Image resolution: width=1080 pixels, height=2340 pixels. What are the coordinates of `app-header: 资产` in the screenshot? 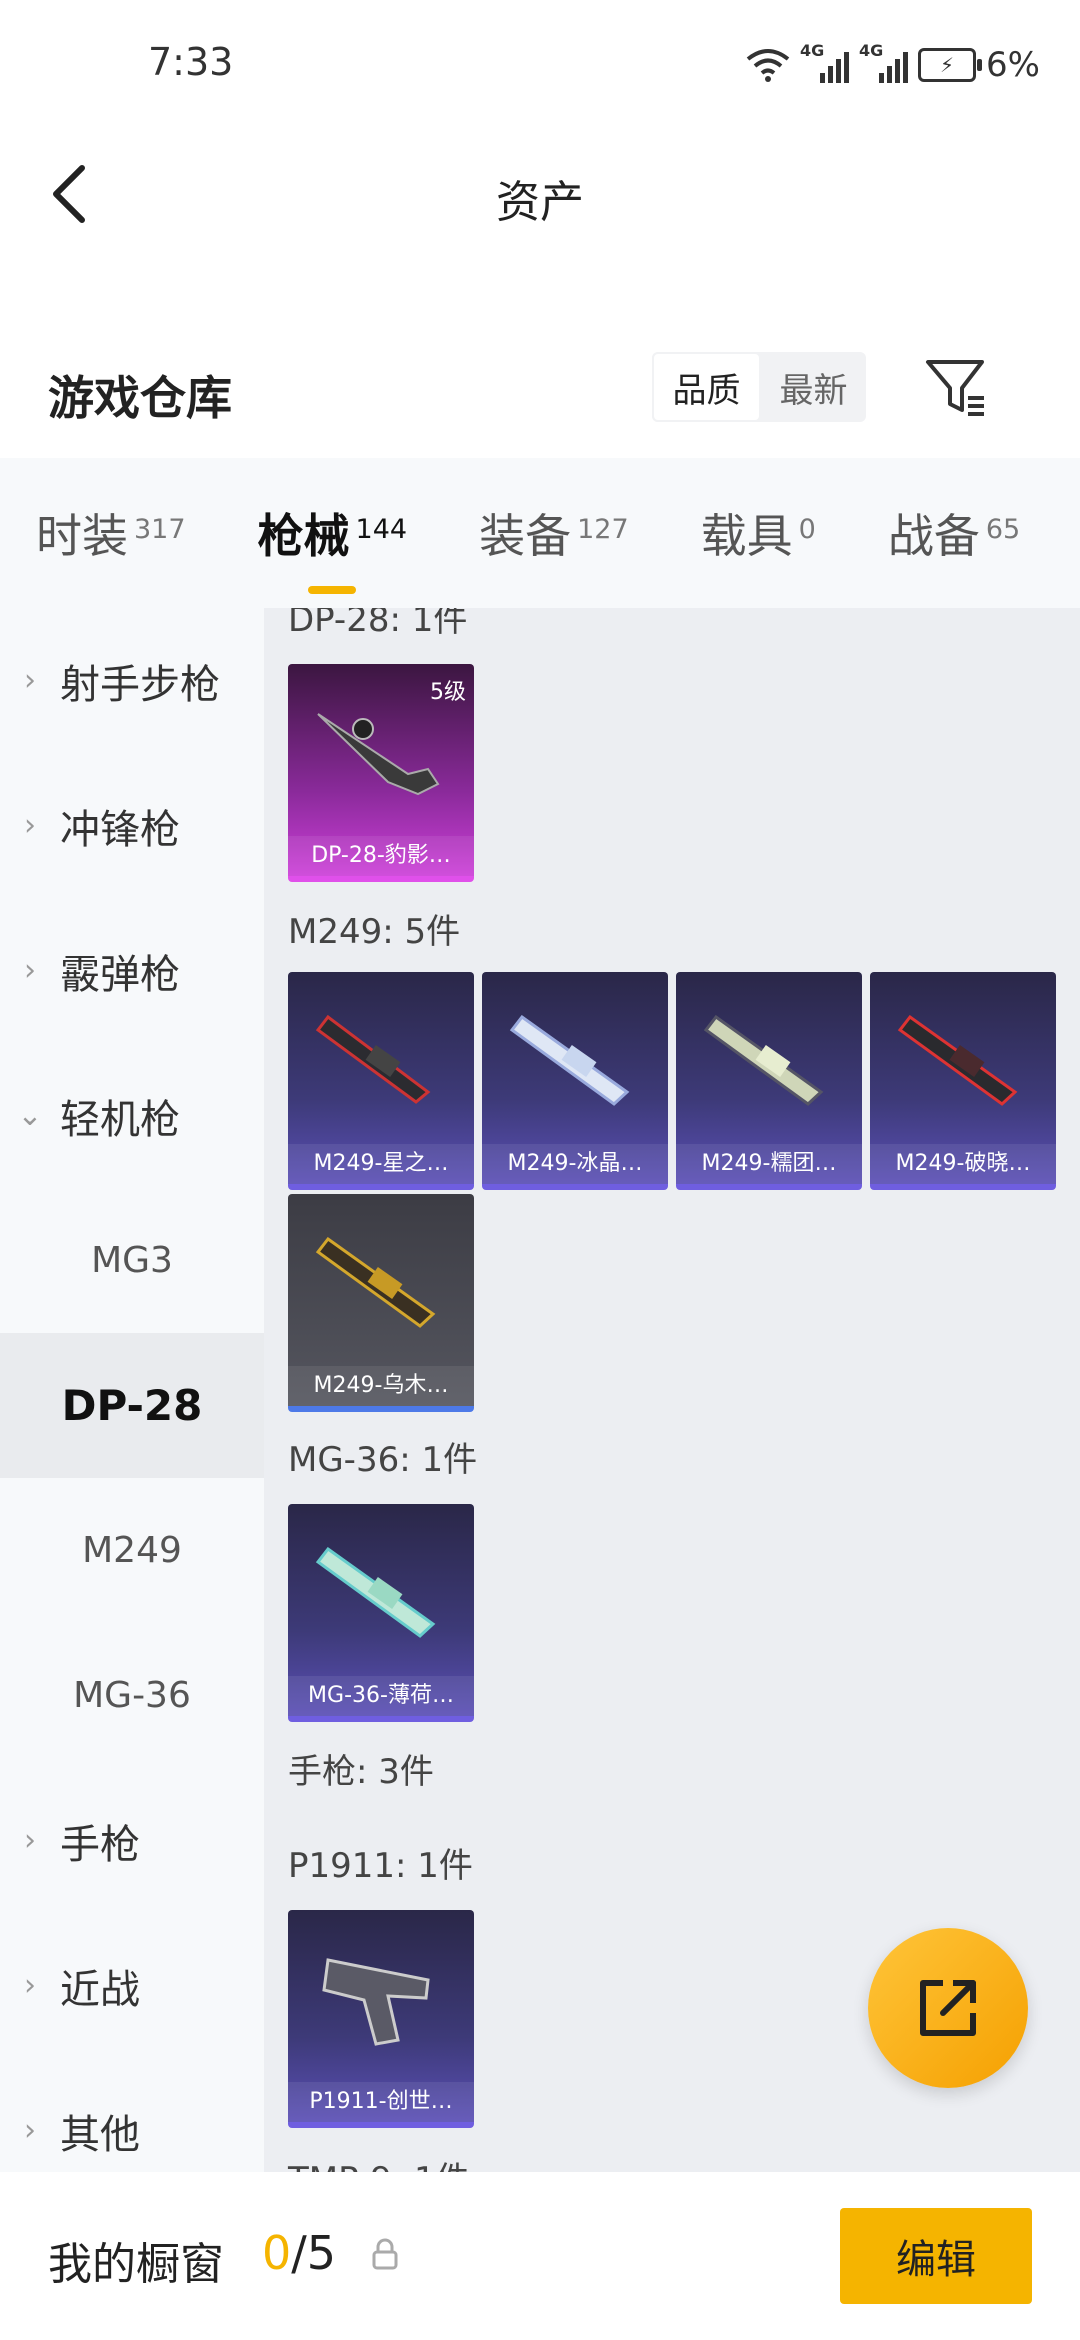 It's located at (540, 195).